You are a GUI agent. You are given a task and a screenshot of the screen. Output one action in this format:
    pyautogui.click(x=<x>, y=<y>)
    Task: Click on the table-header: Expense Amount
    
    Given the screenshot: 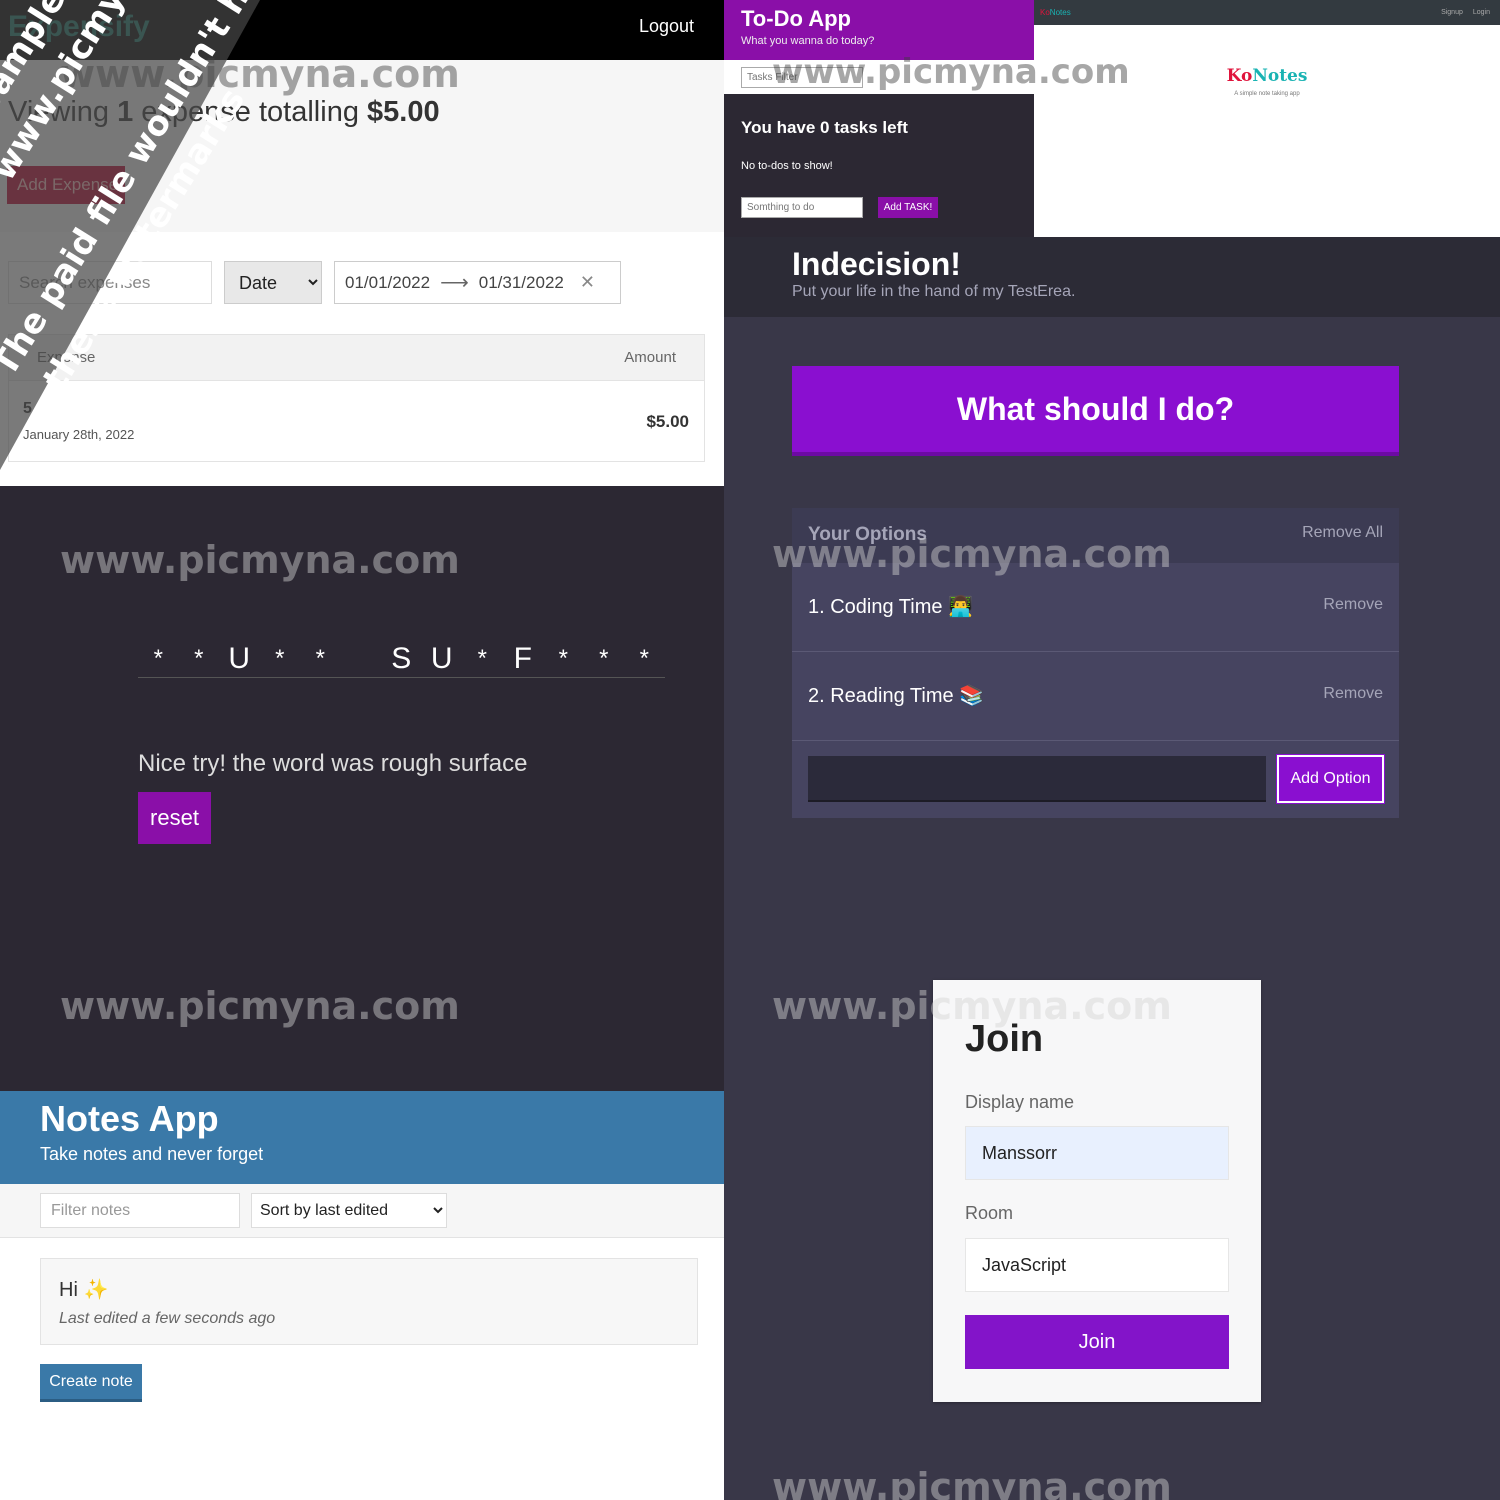 What is the action you would take?
    pyautogui.click(x=356, y=358)
    